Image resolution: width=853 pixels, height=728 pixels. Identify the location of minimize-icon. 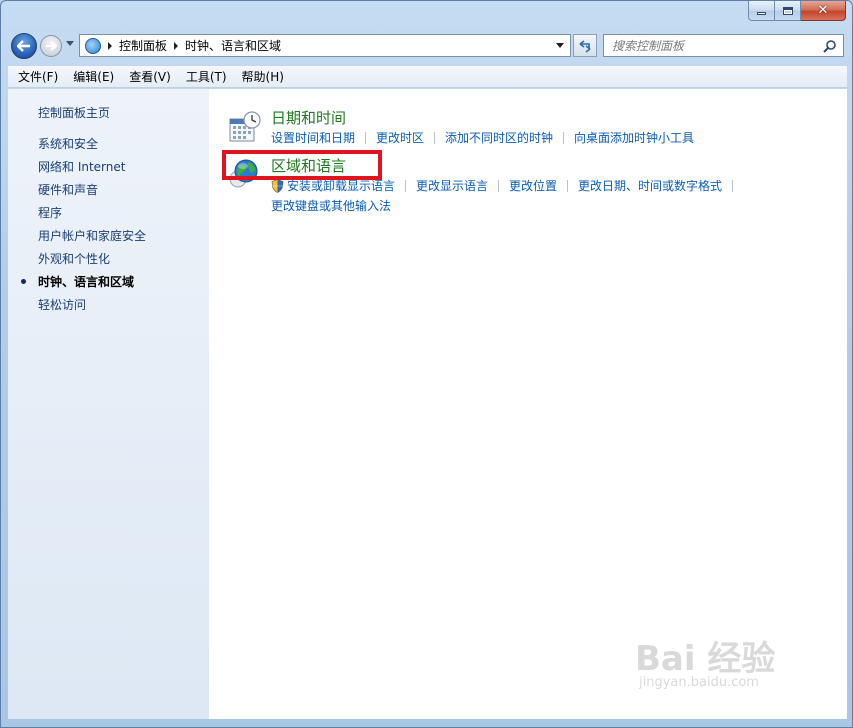
(761, 13).